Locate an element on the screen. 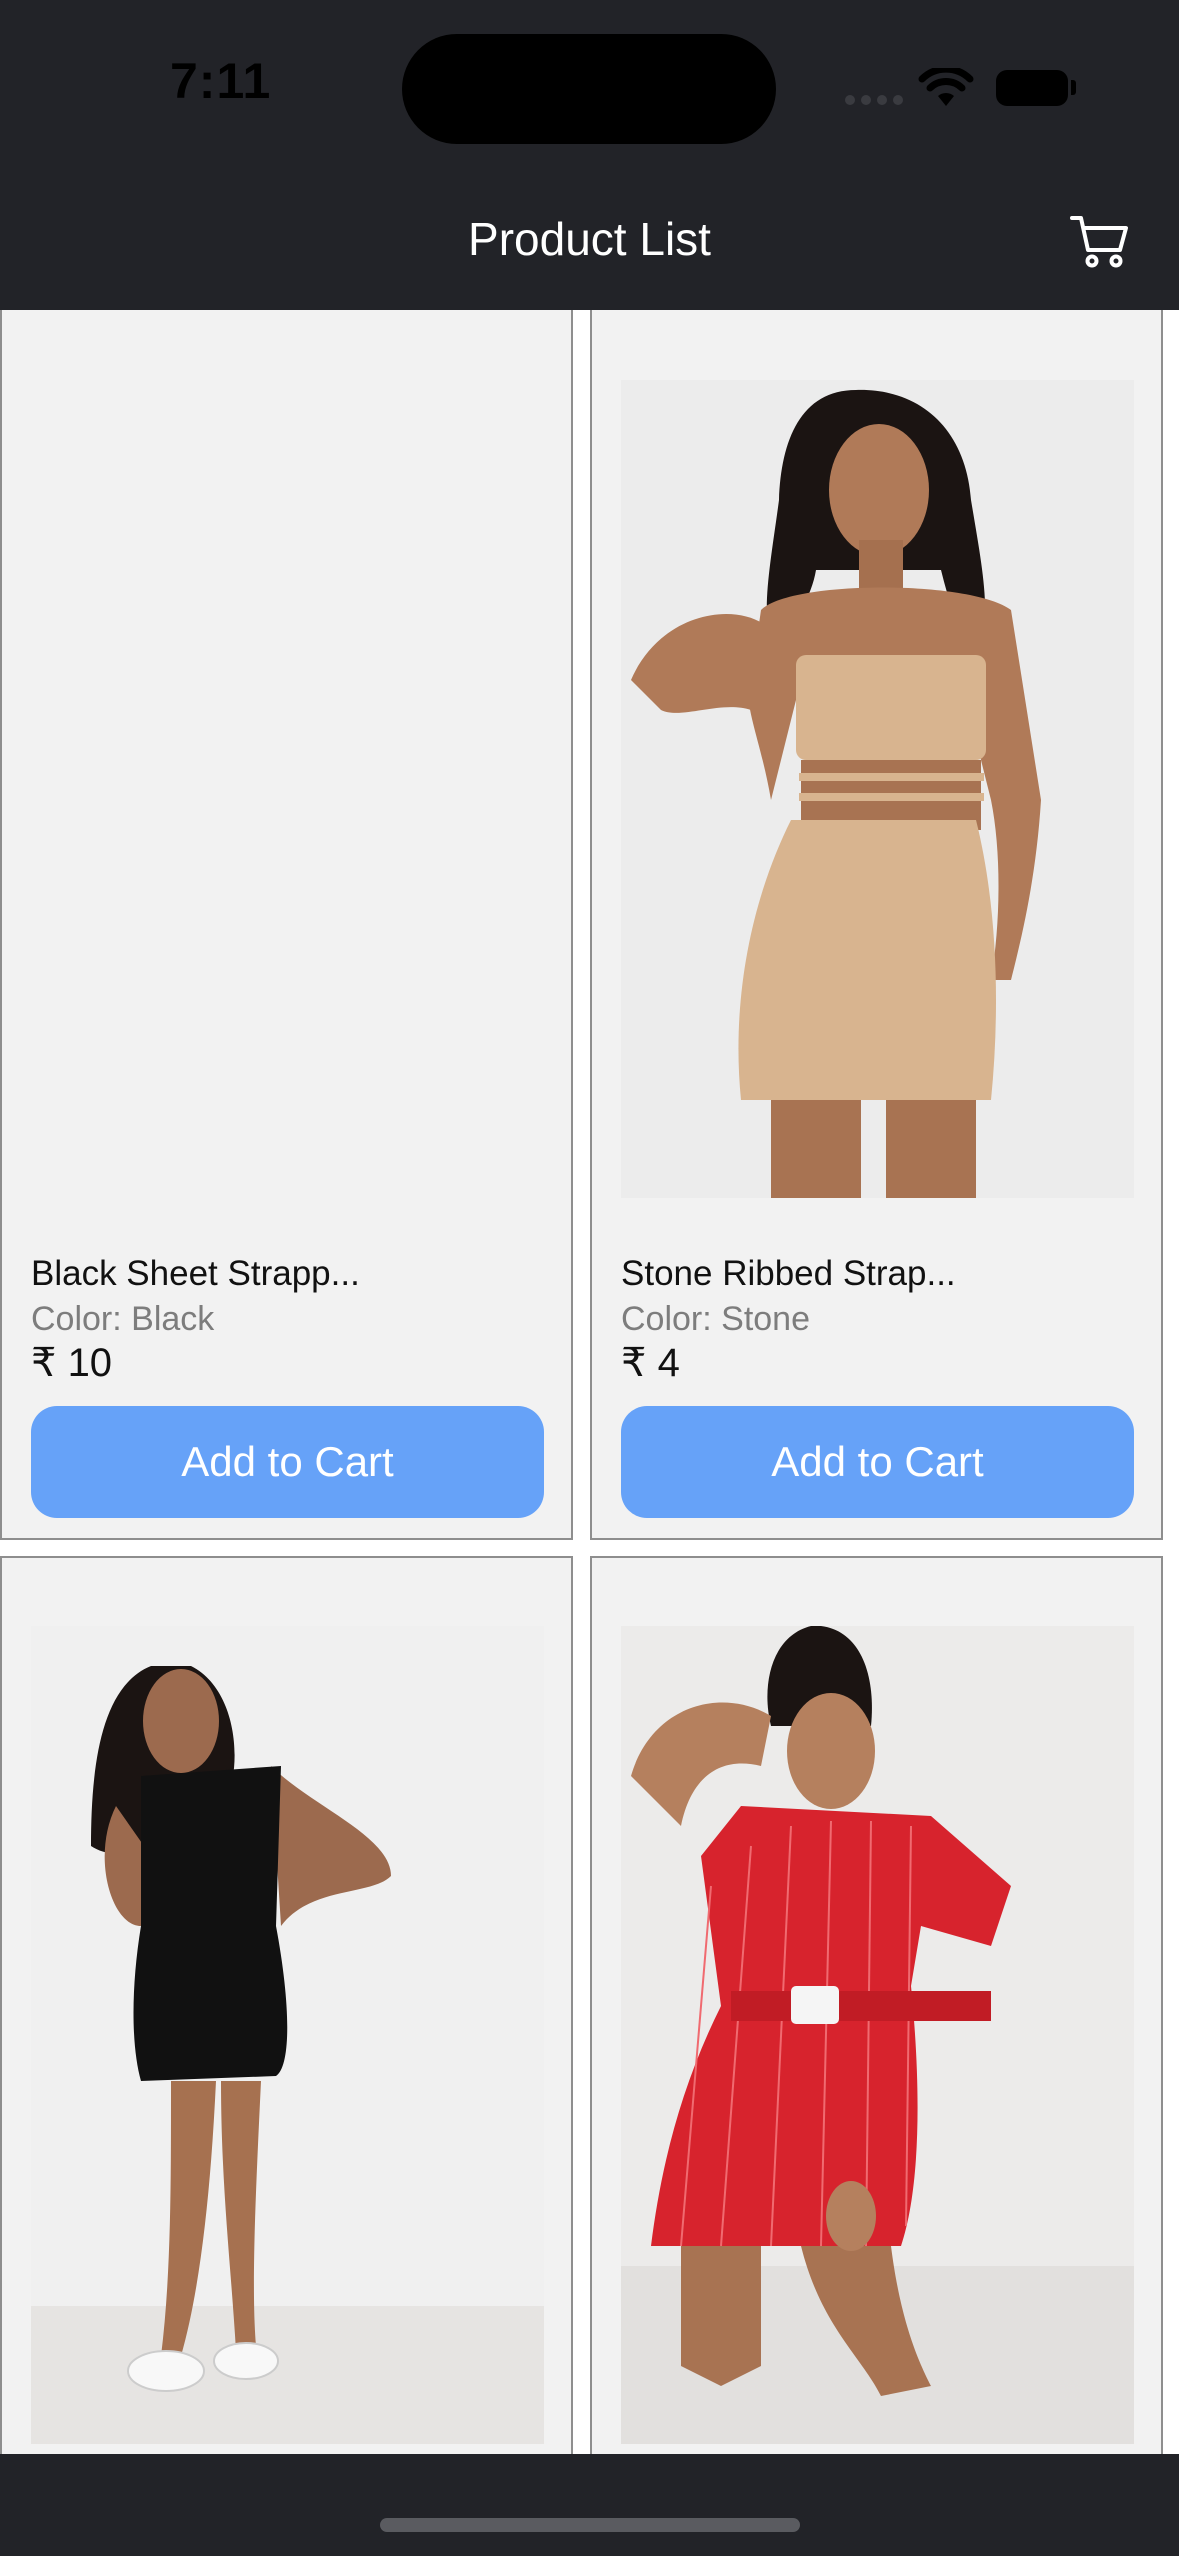 Image resolution: width=1179 pixels, height=2556 pixels. product-color: Color: Stone is located at coordinates (715, 1319).